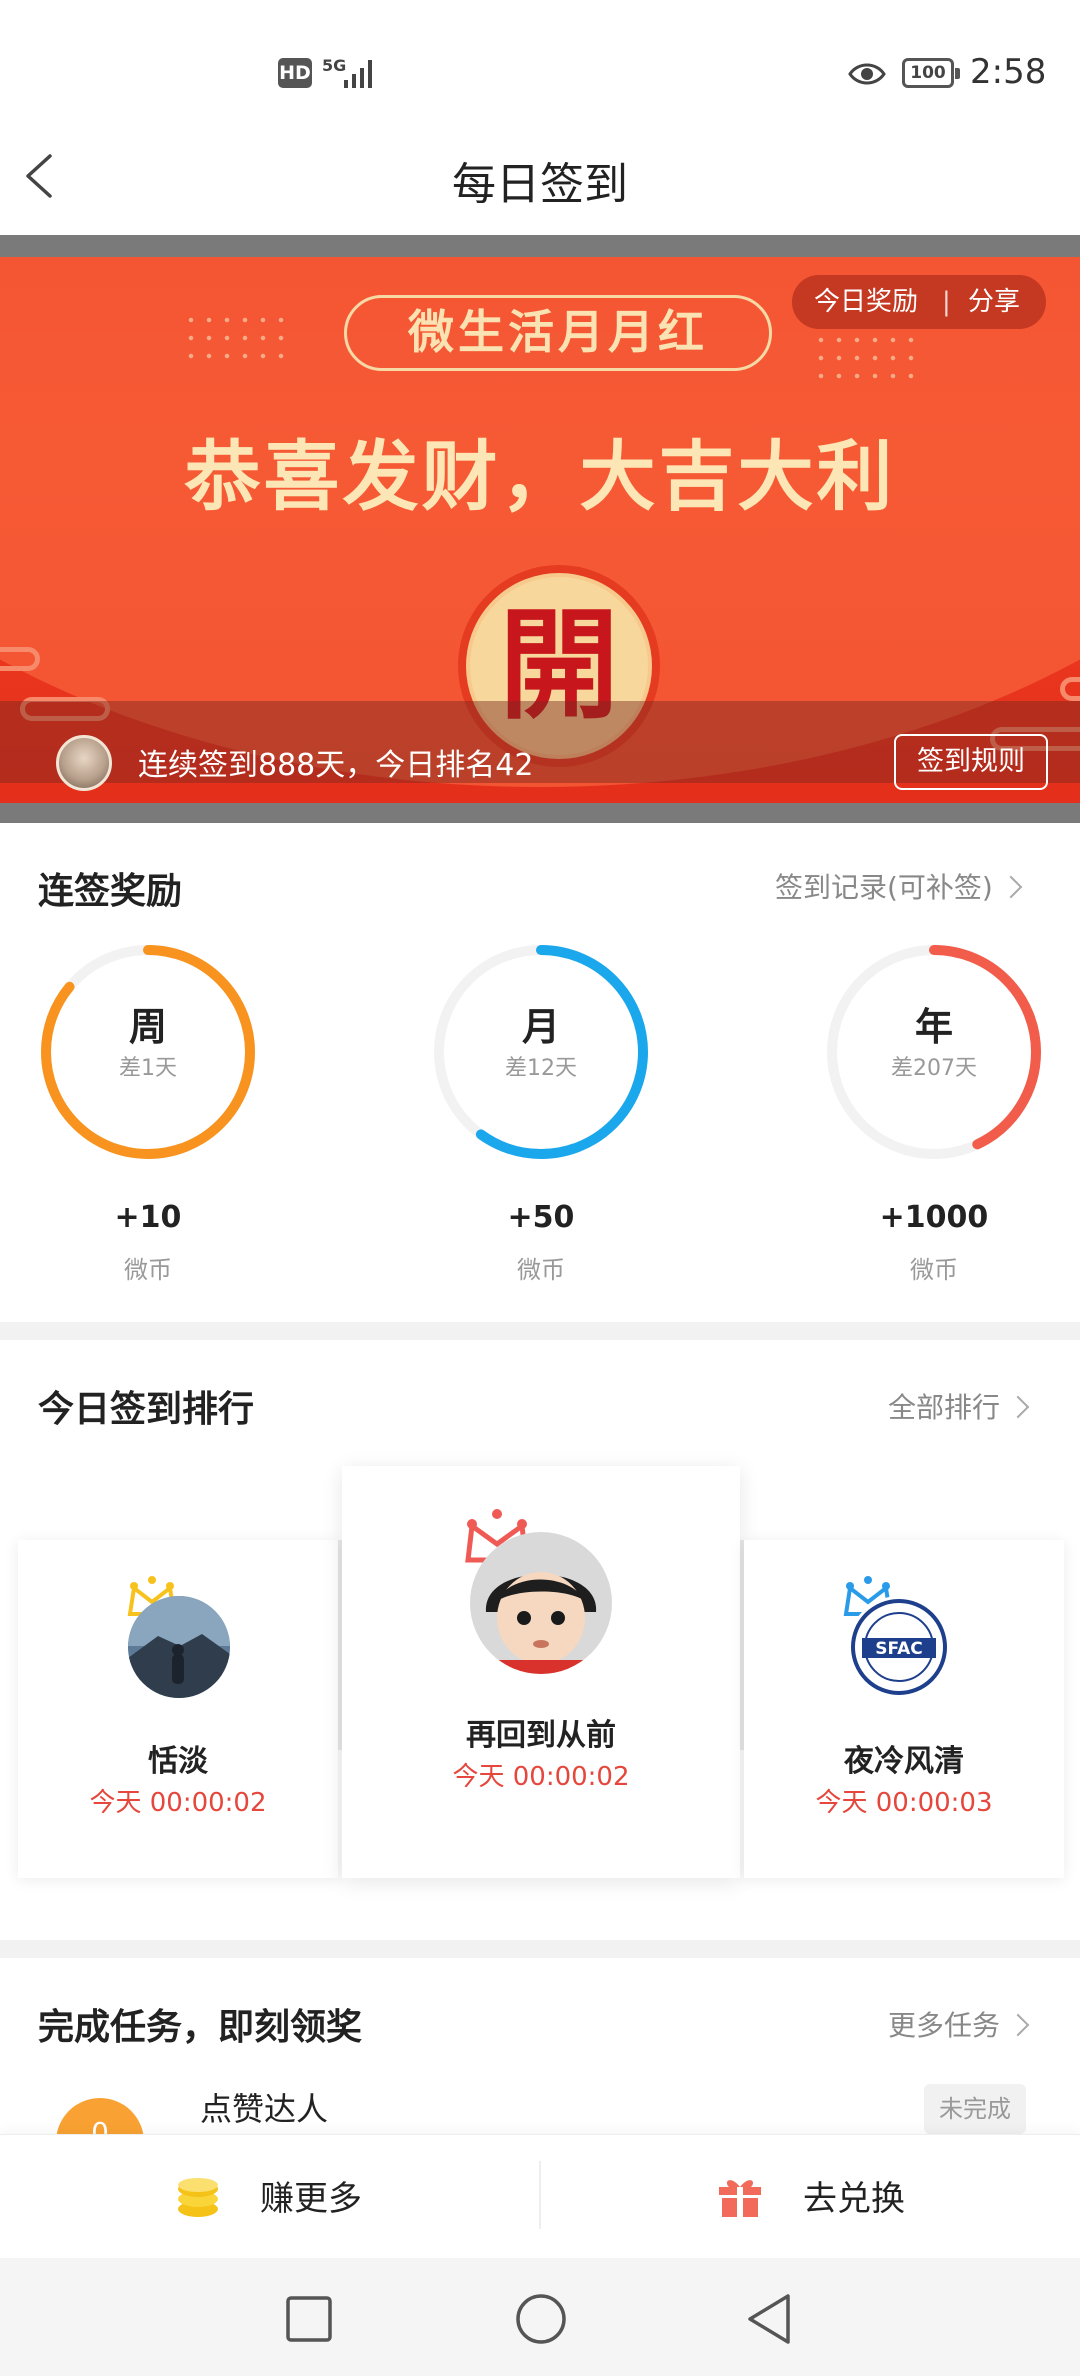 Image resolution: width=1080 pixels, height=2376 pixels. Describe the element at coordinates (311, 2199) in the screenshot. I see `earn-more-label: 赚更多` at that location.